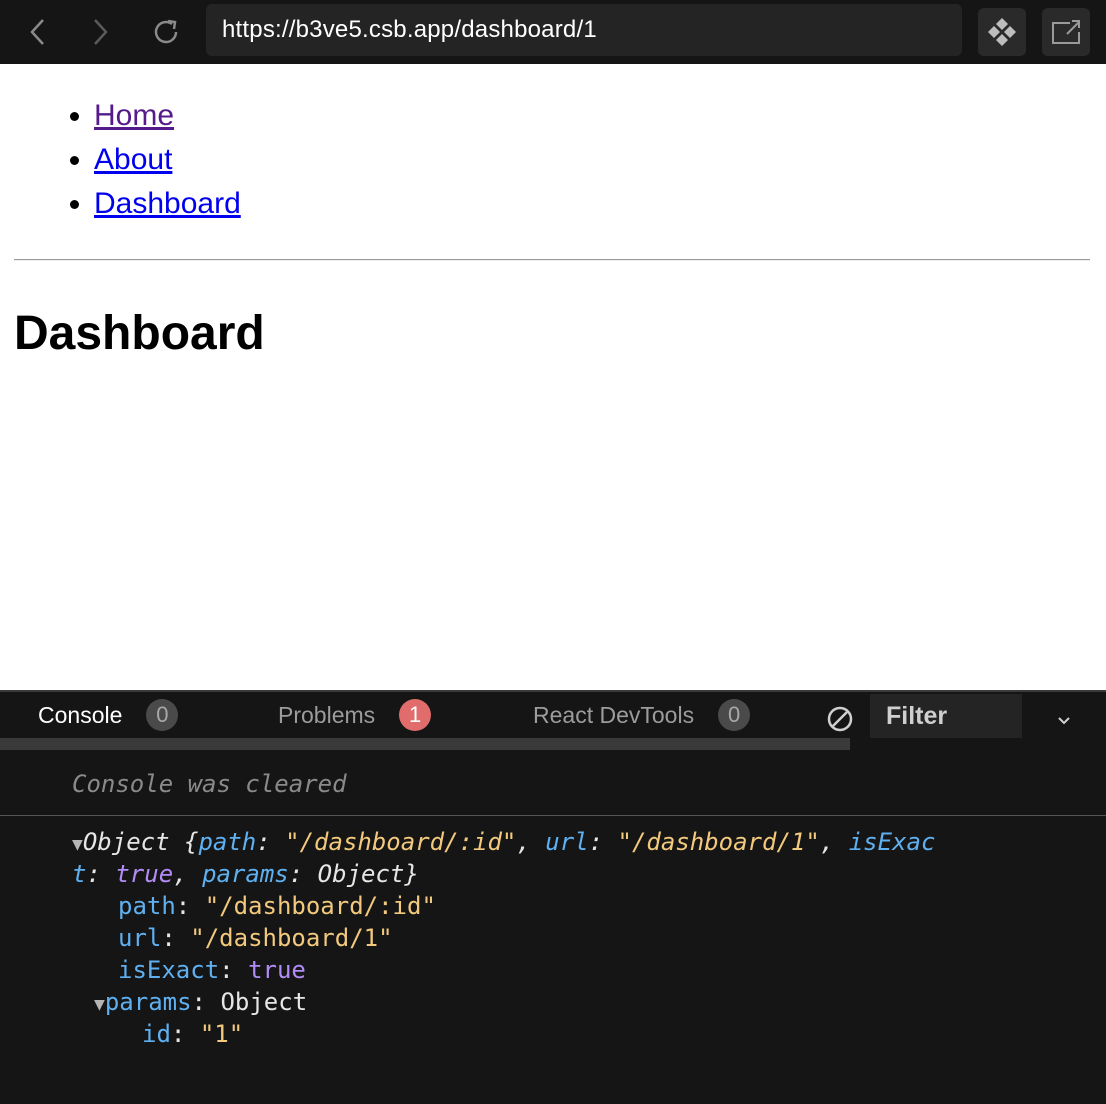  I want to click on reload-button, so click(166, 32).